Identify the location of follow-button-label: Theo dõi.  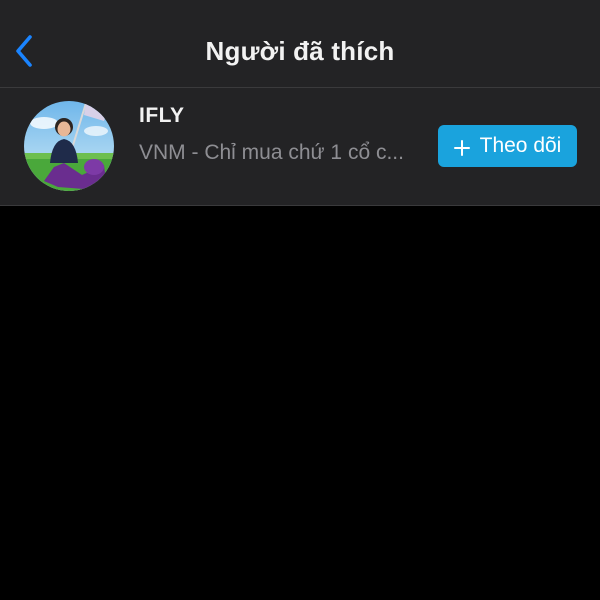
(520, 145).